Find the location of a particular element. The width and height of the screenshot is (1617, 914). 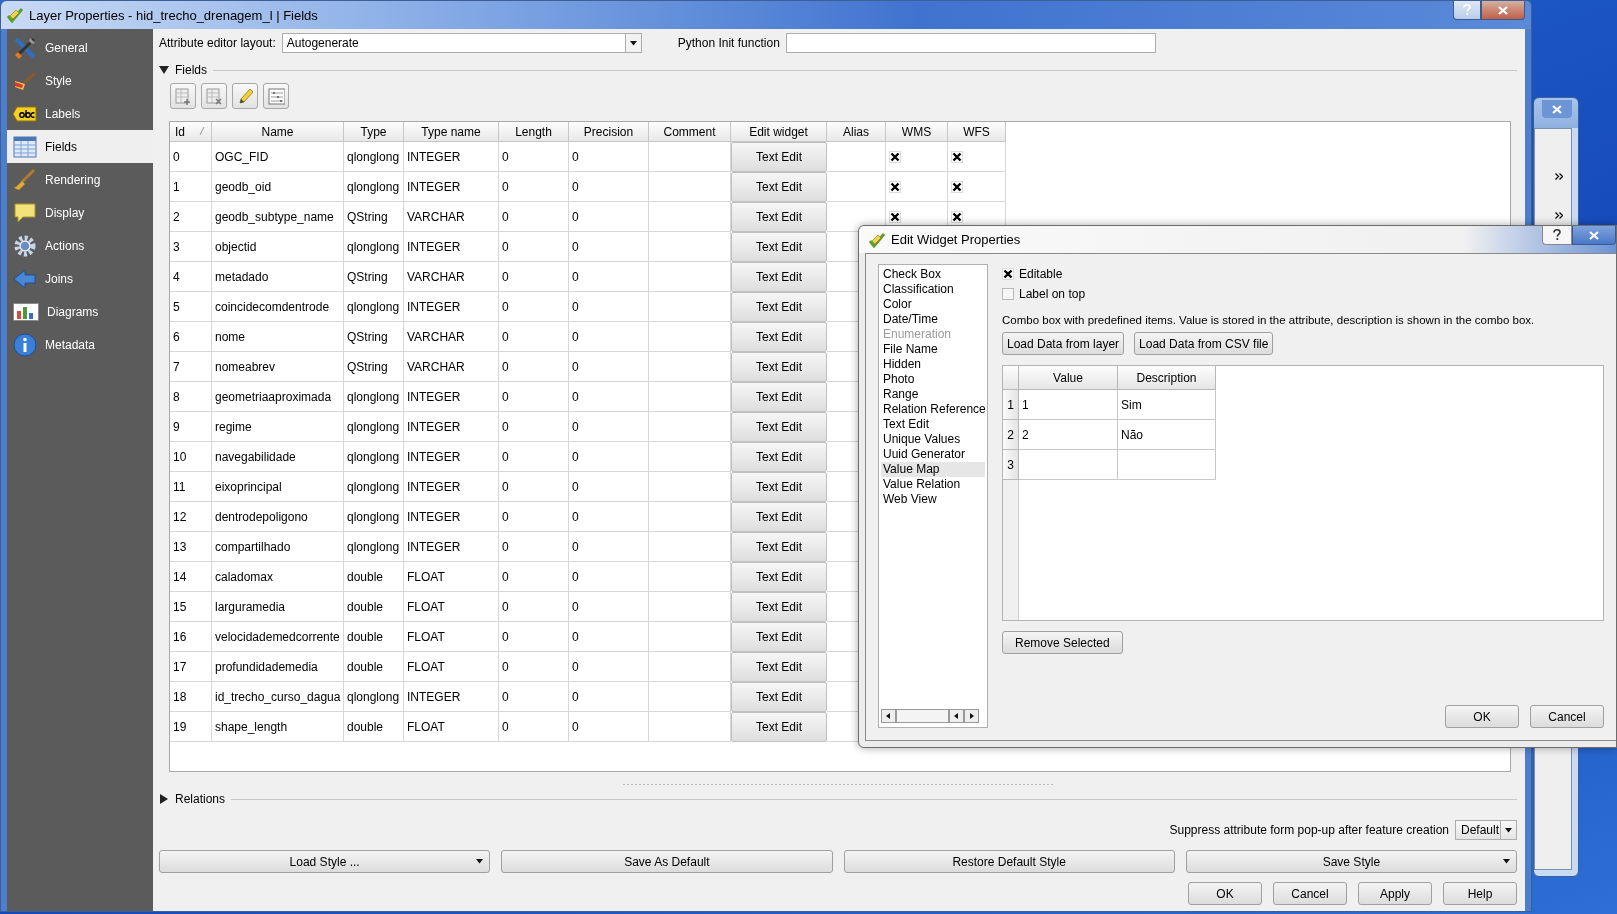

sidebar-label: Actions is located at coordinates (65, 245).